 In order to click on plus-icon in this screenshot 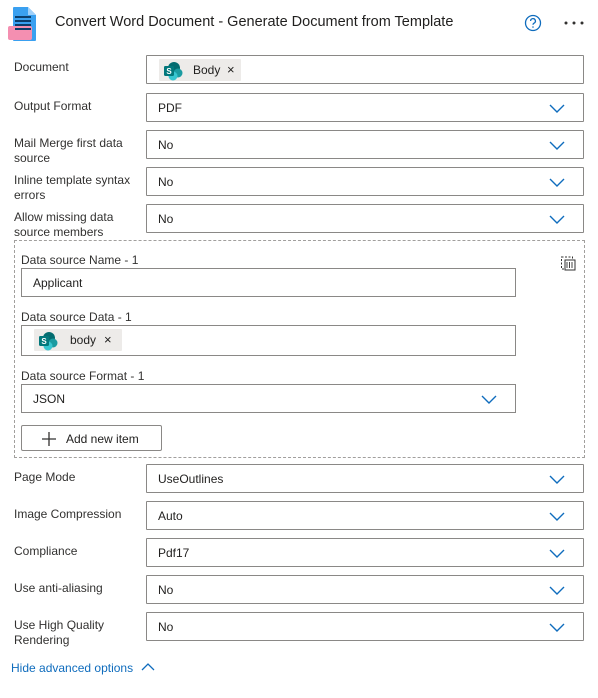, I will do `click(49, 439)`.